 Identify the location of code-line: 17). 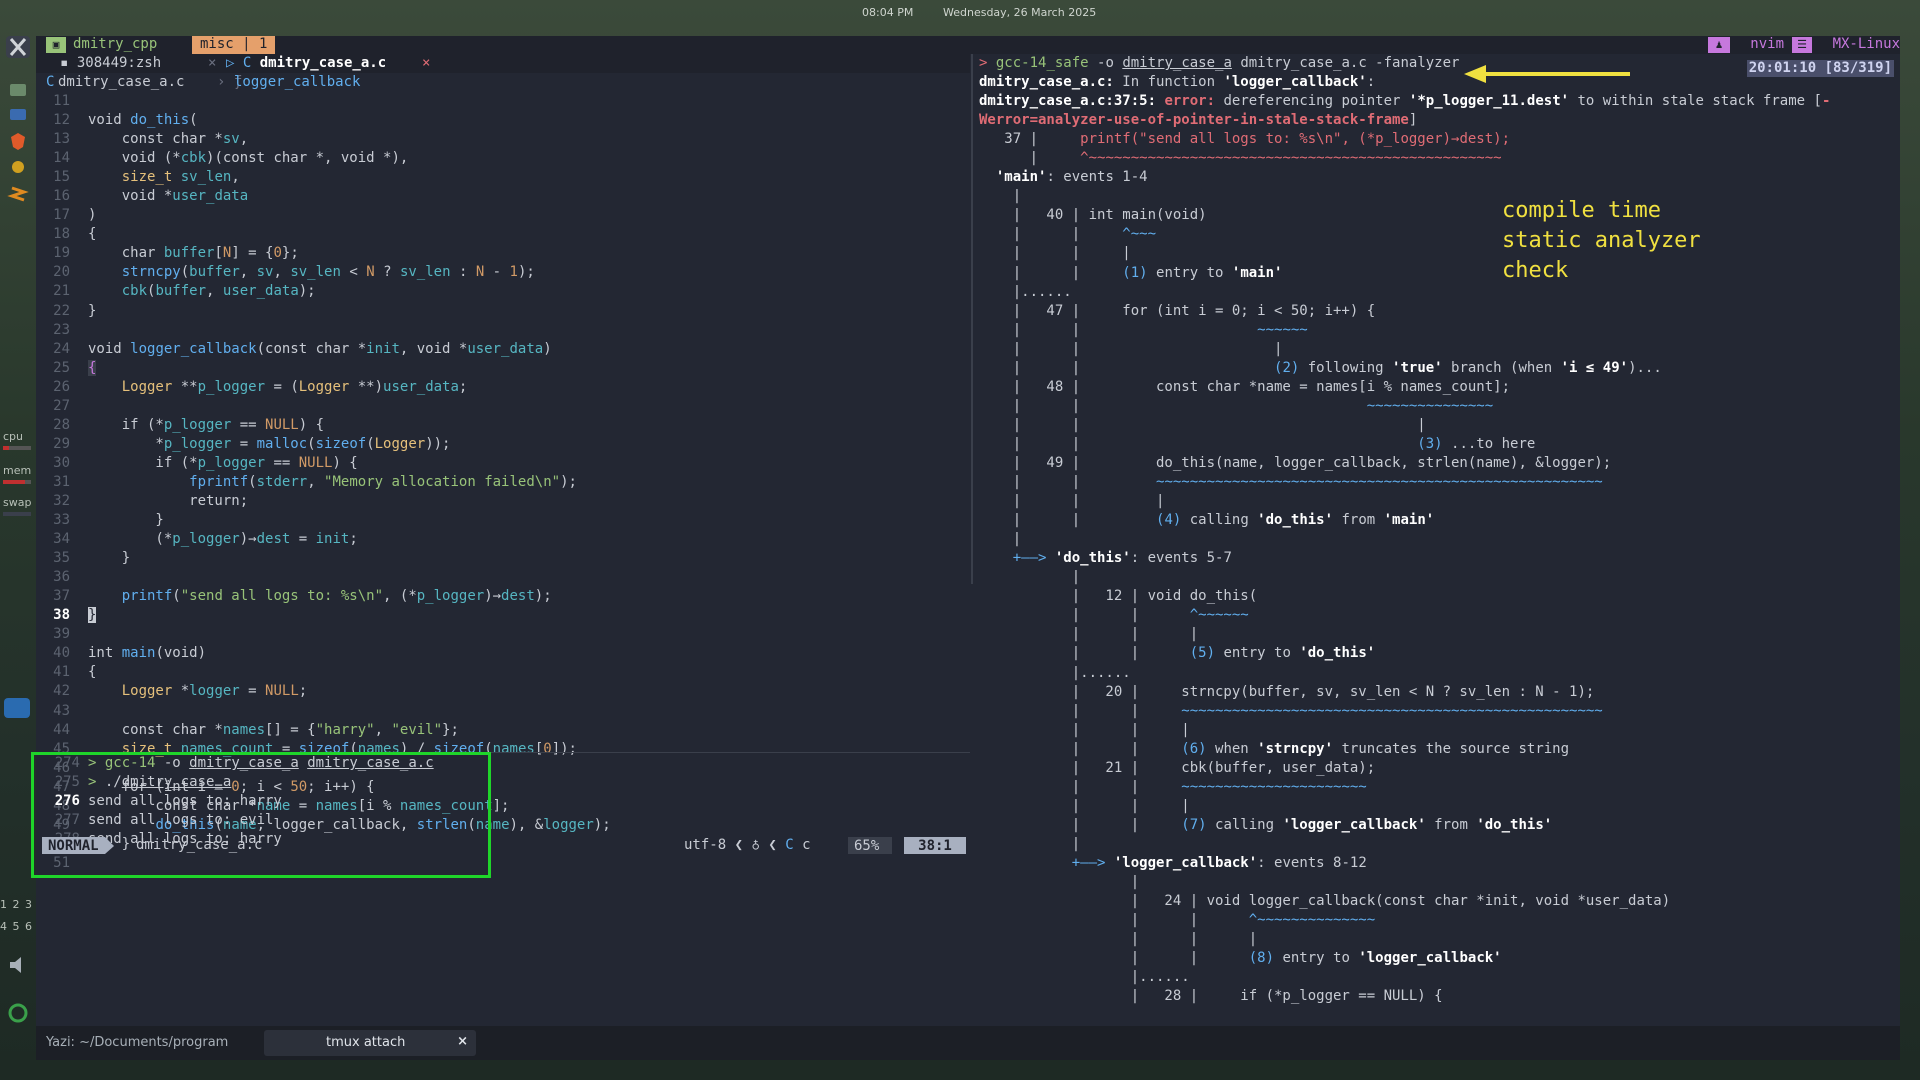
(503, 215).